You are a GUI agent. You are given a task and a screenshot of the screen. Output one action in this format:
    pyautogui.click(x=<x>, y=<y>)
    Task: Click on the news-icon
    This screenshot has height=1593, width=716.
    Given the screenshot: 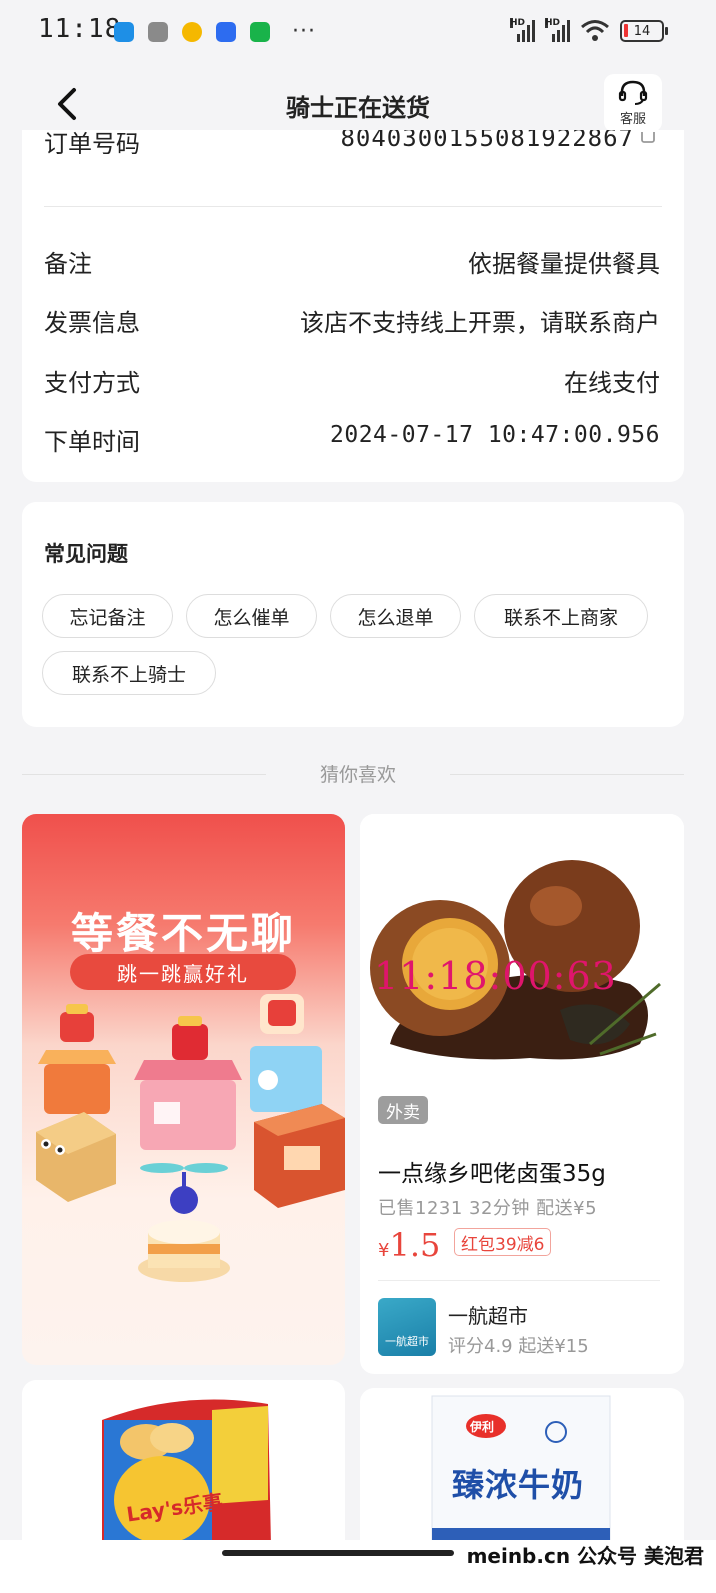 What is the action you would take?
    pyautogui.click(x=158, y=32)
    